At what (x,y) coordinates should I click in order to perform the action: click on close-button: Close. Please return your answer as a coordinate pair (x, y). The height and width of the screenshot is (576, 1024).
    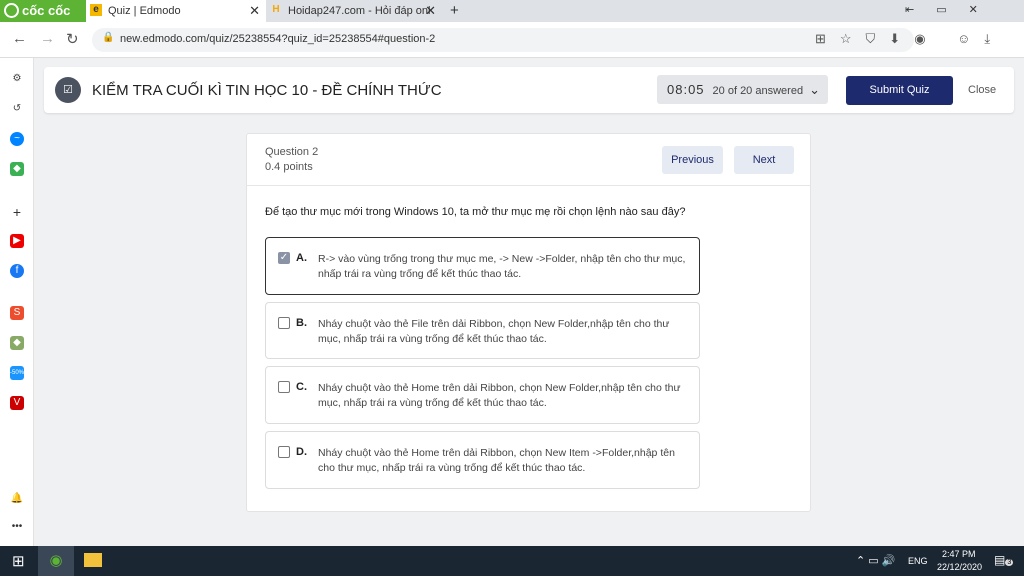
    Looking at the image, I should click on (982, 90).